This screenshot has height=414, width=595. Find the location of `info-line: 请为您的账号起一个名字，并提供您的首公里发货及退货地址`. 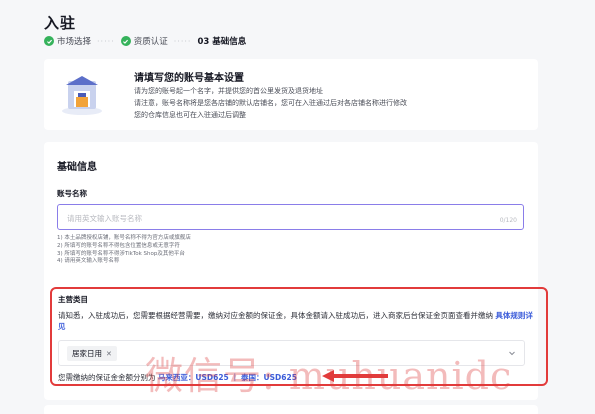

info-line: 请为您的账号起一个名字，并提供您的首公里发货及退货地址 is located at coordinates (228, 91).